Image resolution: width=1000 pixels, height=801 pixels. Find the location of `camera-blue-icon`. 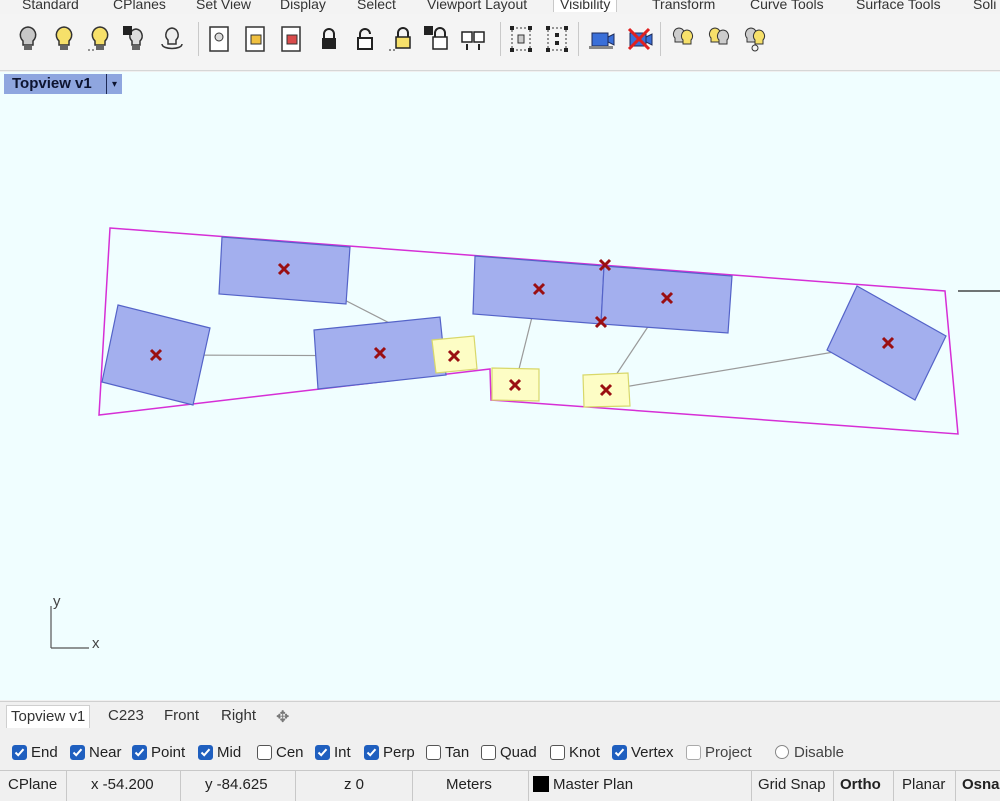

camera-blue-icon is located at coordinates (601, 39).